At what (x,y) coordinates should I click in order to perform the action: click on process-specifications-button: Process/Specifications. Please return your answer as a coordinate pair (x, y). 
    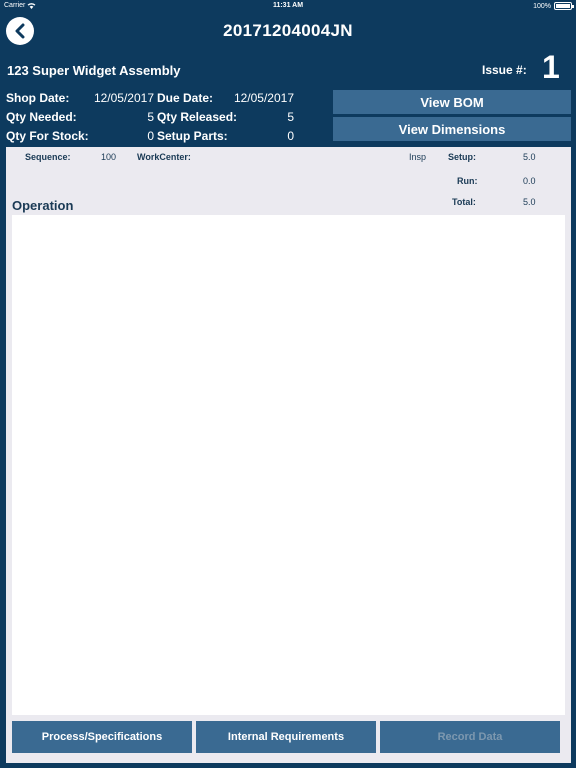
    Looking at the image, I should click on (102, 737).